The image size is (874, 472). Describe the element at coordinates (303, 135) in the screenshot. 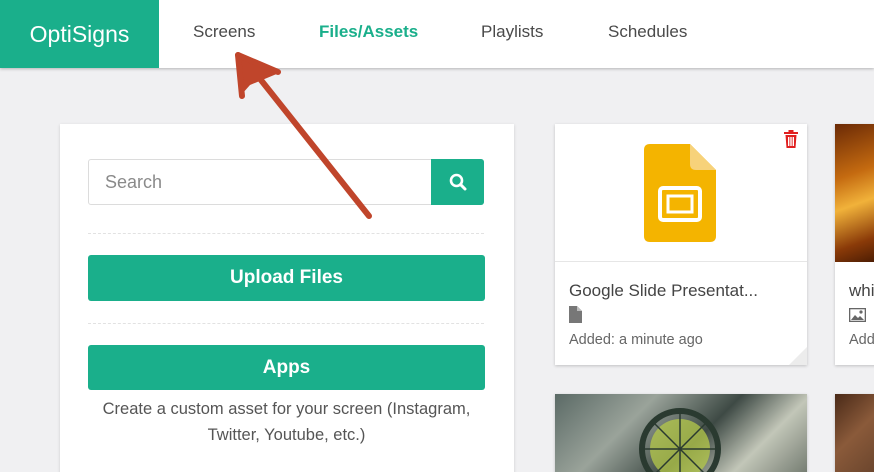

I see `red-arrow-pointing-to-screens` at that location.